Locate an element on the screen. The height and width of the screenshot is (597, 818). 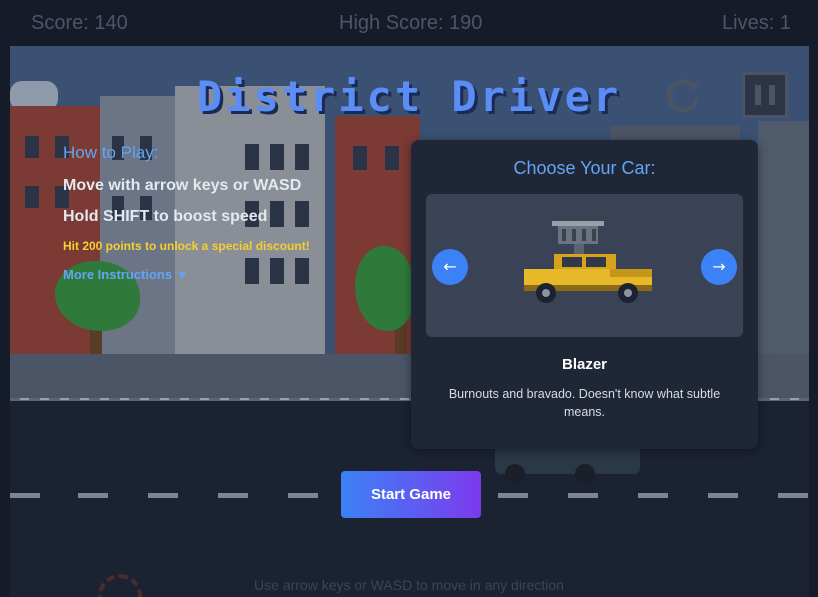
instruction-move: Move with arrow keys or WASD is located at coordinates (182, 185).